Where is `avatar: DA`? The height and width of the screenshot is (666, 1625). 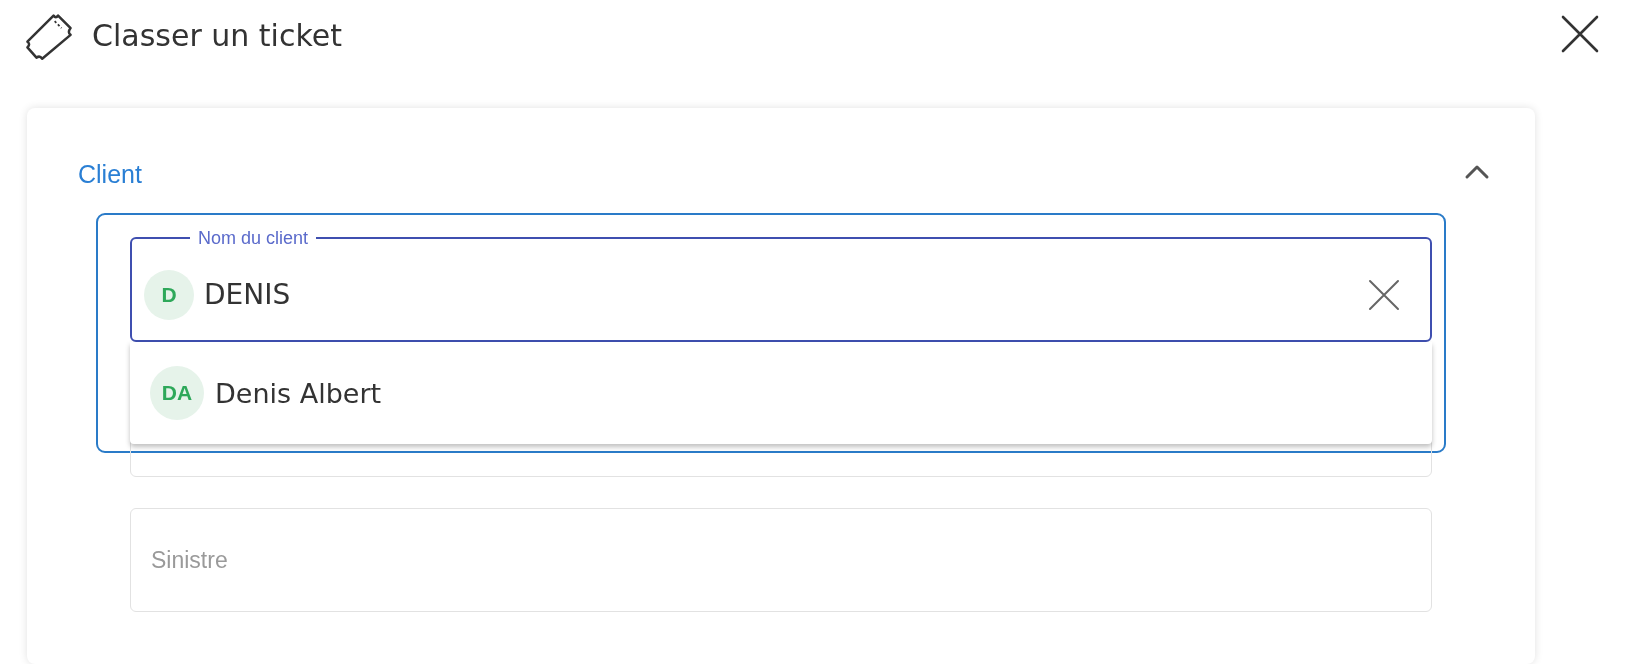
avatar: DA is located at coordinates (177, 393).